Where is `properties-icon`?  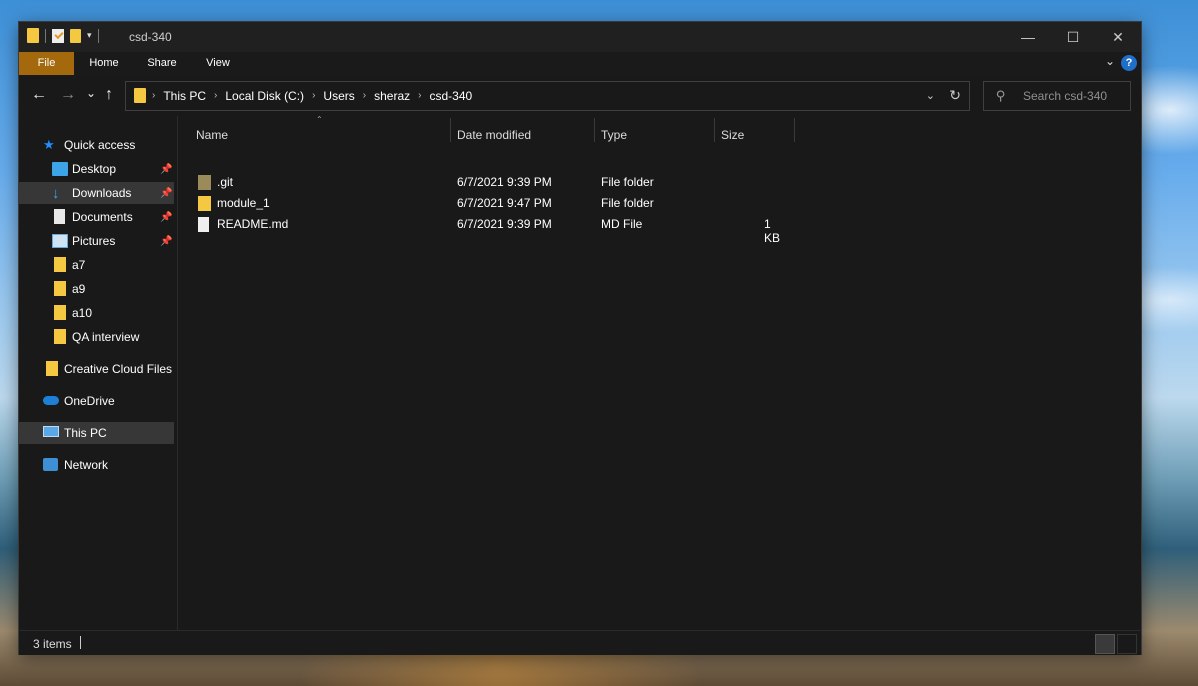 properties-icon is located at coordinates (58, 35).